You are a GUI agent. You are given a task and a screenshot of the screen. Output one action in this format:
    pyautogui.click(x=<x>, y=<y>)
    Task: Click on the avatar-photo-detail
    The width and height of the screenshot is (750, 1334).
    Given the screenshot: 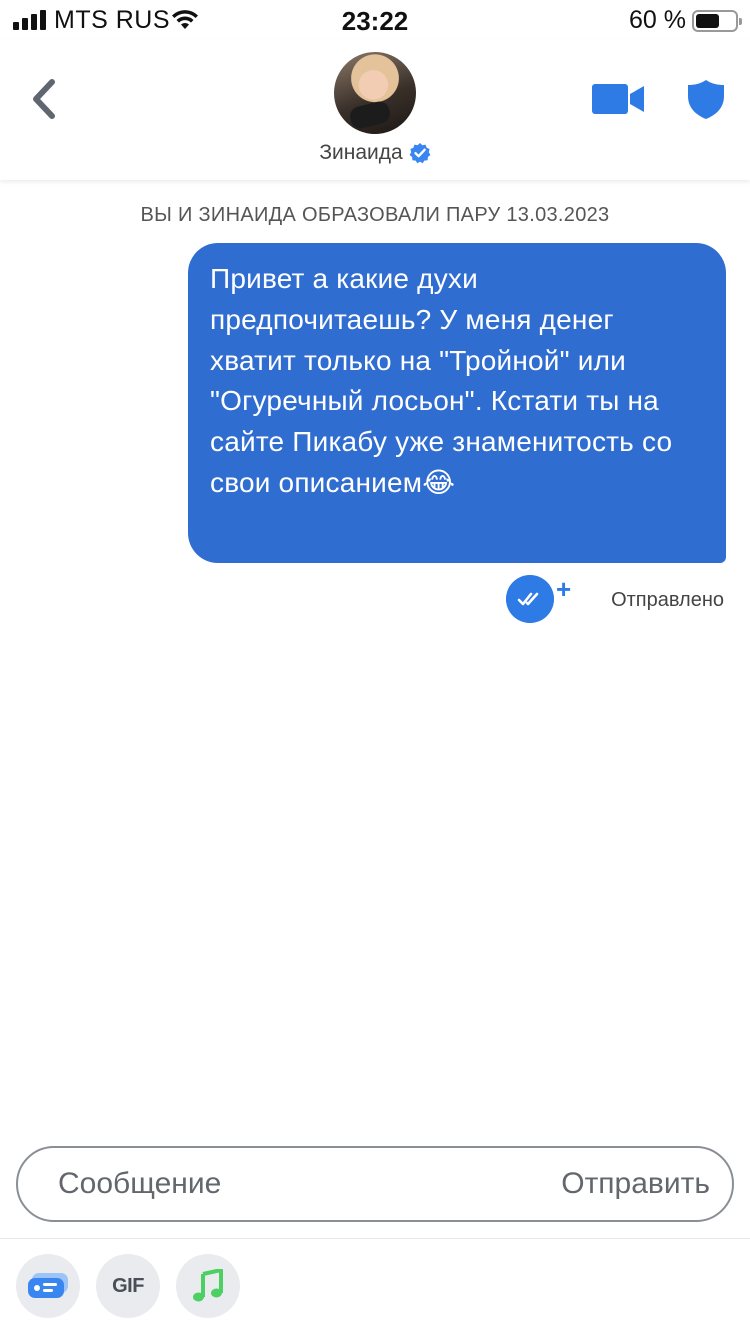 What is the action you would take?
    pyautogui.click(x=370, y=115)
    